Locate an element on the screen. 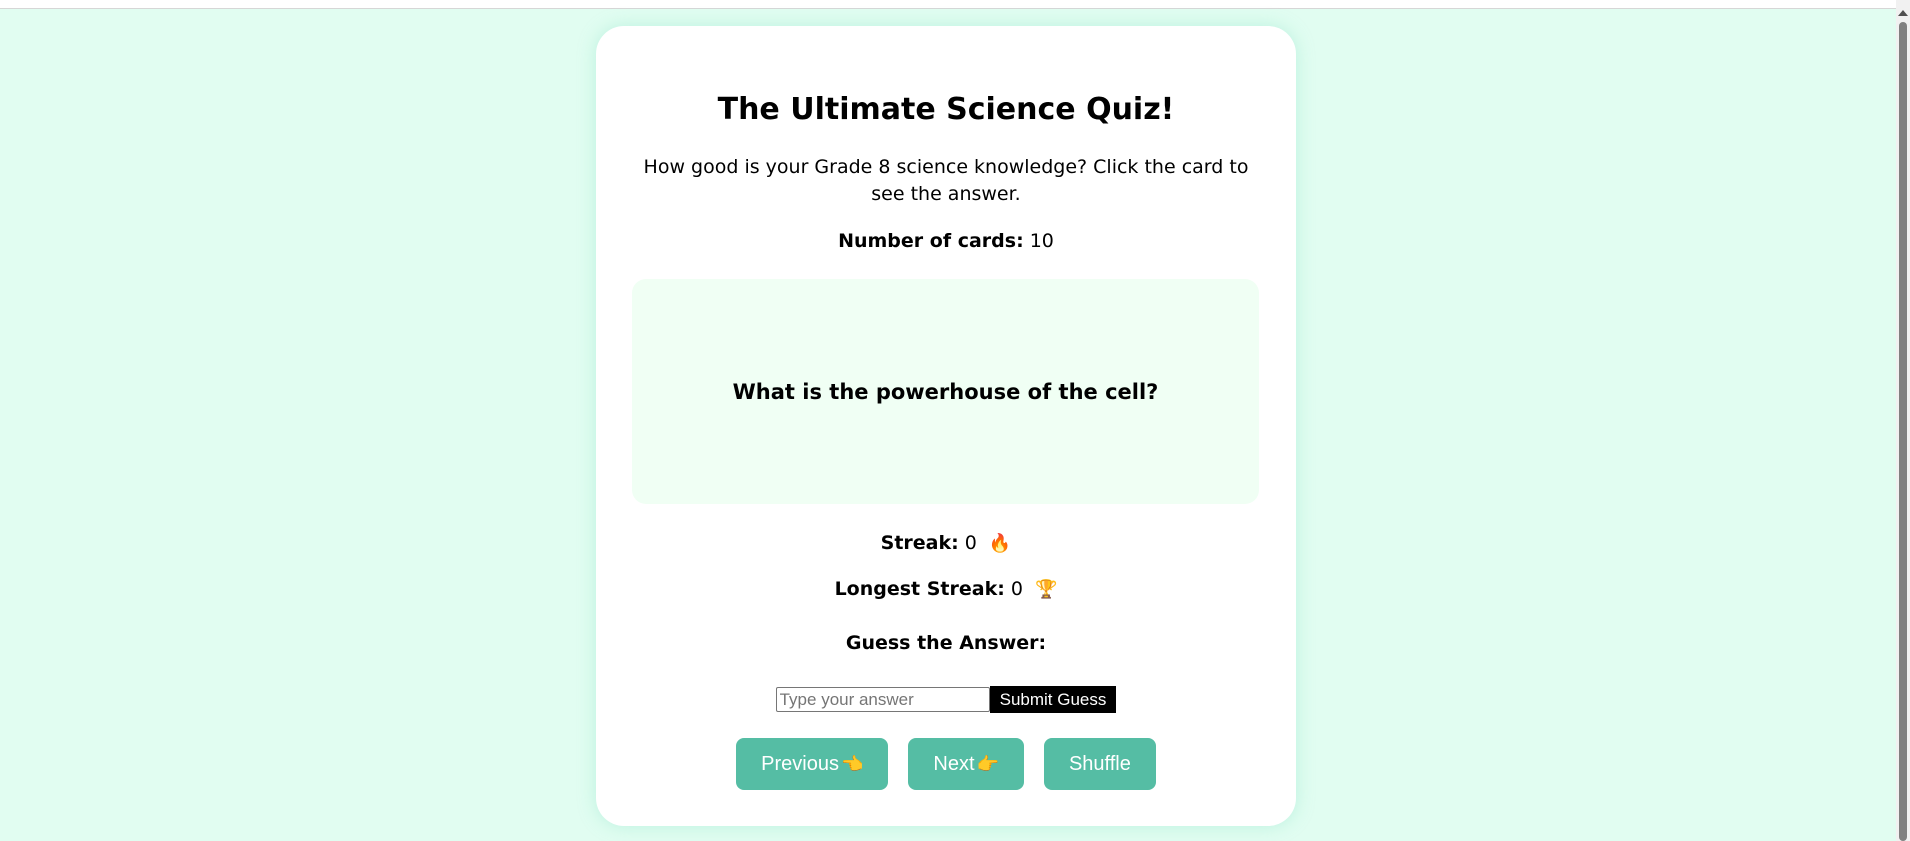 The image size is (1910, 841). streak-display: Streak: 0 🔥 is located at coordinates (946, 543).